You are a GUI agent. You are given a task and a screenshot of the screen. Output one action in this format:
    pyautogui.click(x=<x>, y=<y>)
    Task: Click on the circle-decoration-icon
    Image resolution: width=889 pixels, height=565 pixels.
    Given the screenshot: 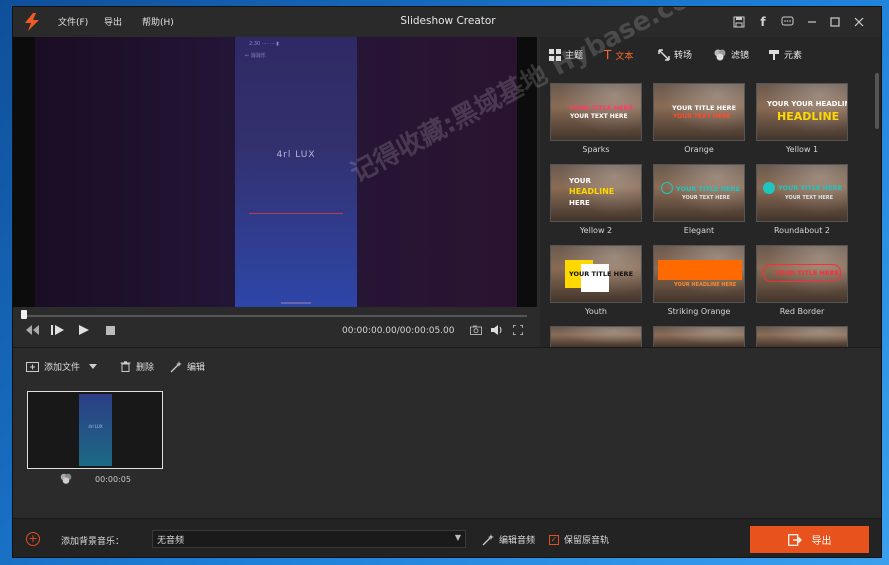 What is the action you would take?
    pyautogui.click(x=667, y=188)
    